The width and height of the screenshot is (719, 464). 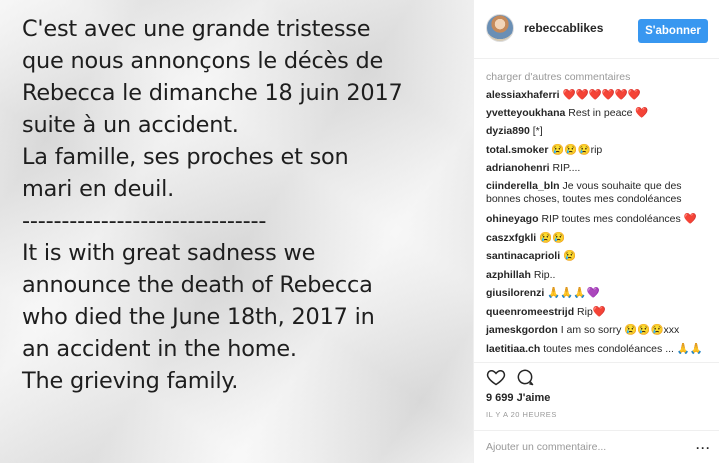 What do you see at coordinates (563, 28) in the screenshot?
I see `header-username: rebeccablikes` at bounding box center [563, 28].